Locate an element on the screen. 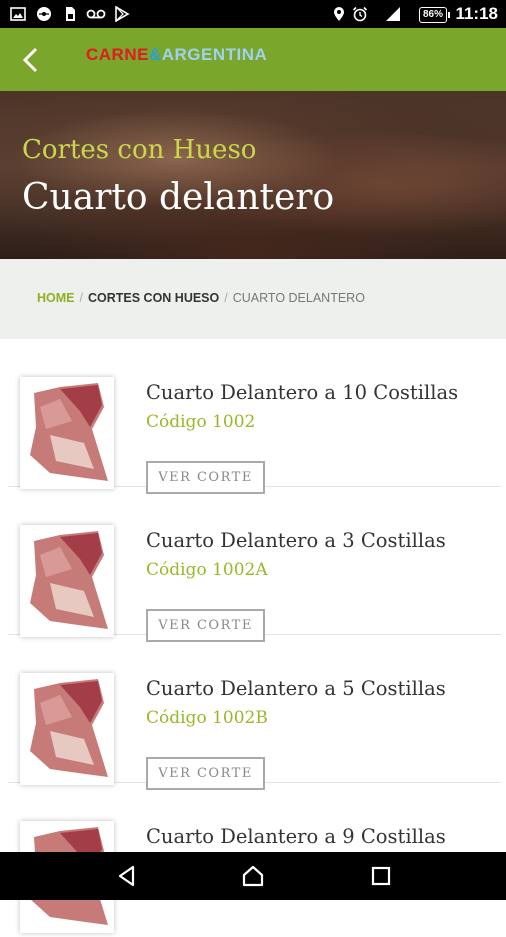 This screenshot has height=937, width=506. app-bar: CARNE&ARGENTINA is located at coordinates (253, 59).